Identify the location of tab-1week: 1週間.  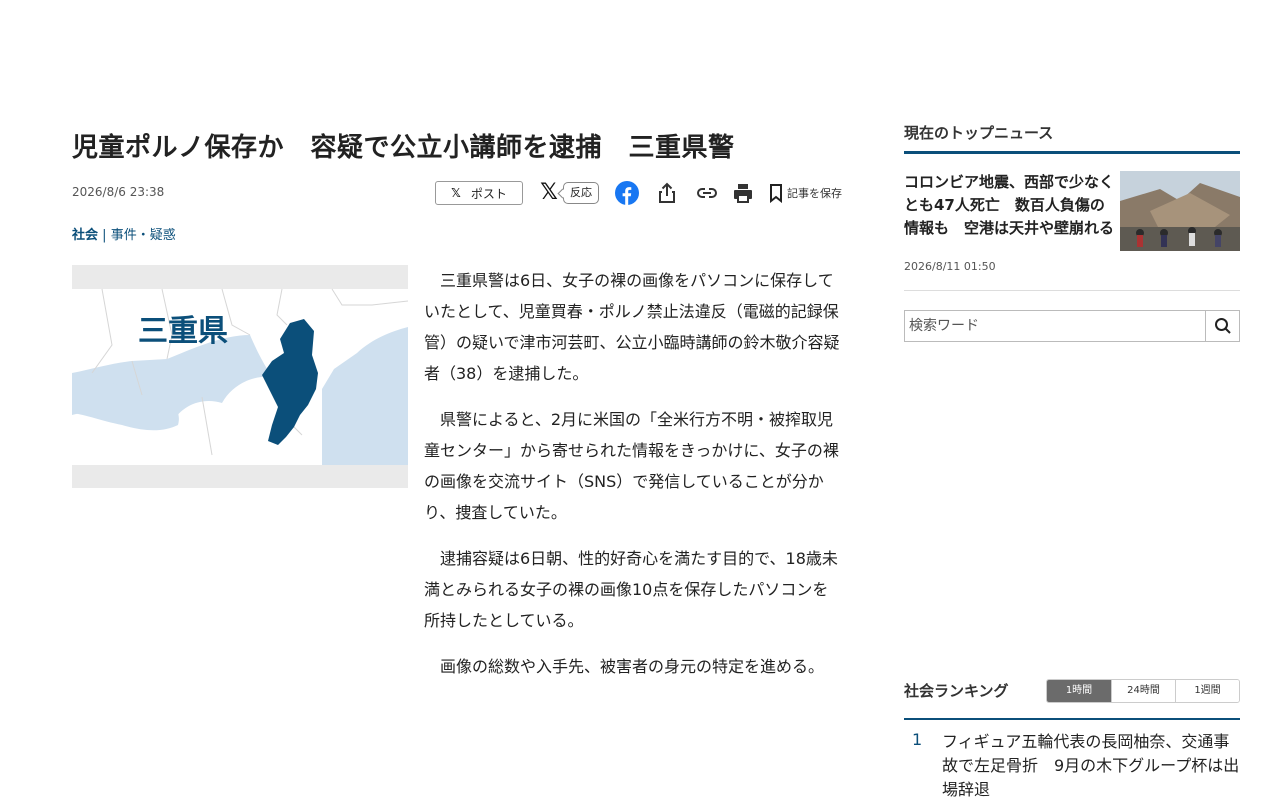
(1207, 691).